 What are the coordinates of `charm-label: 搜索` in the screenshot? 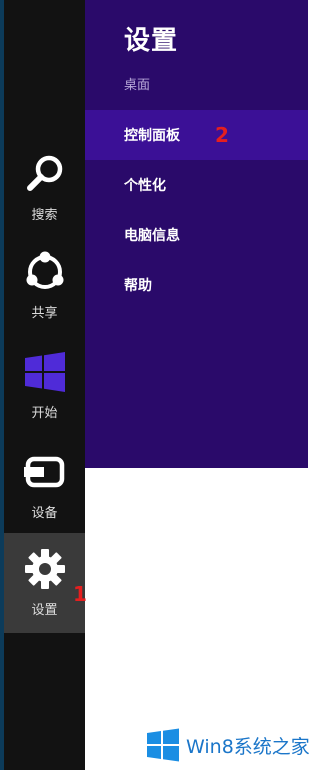 It's located at (44, 215).